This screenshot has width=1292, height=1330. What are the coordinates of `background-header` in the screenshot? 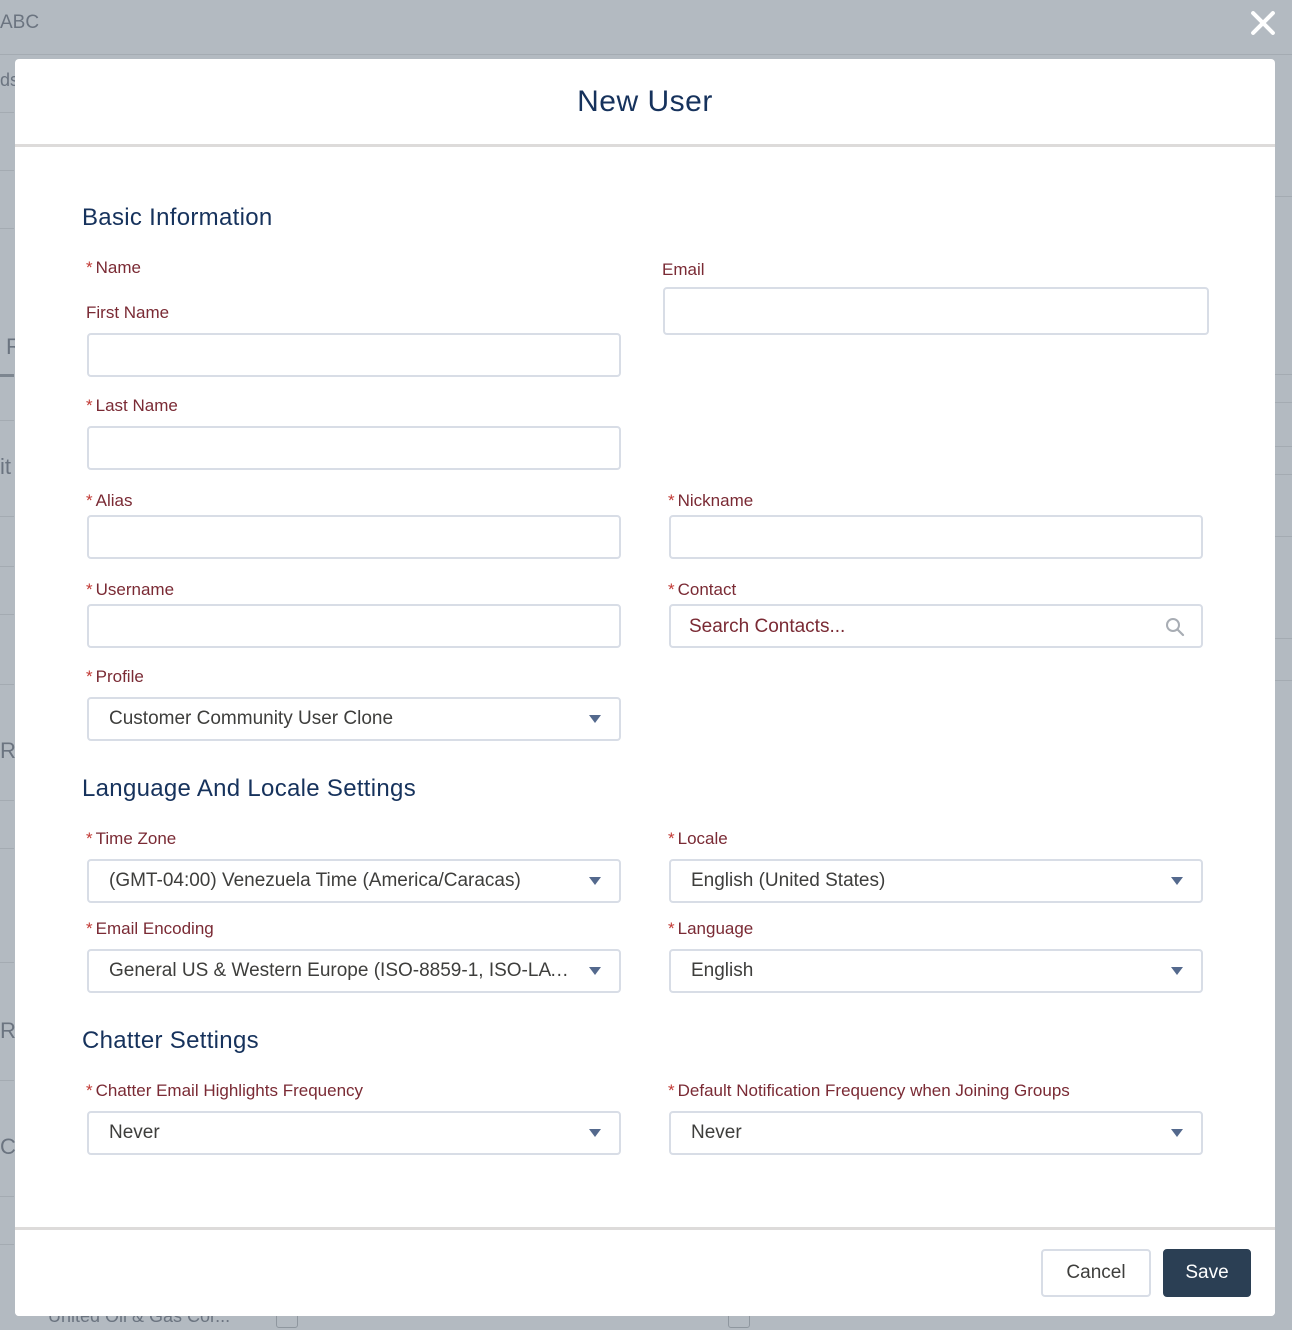 It's located at (646, 27).